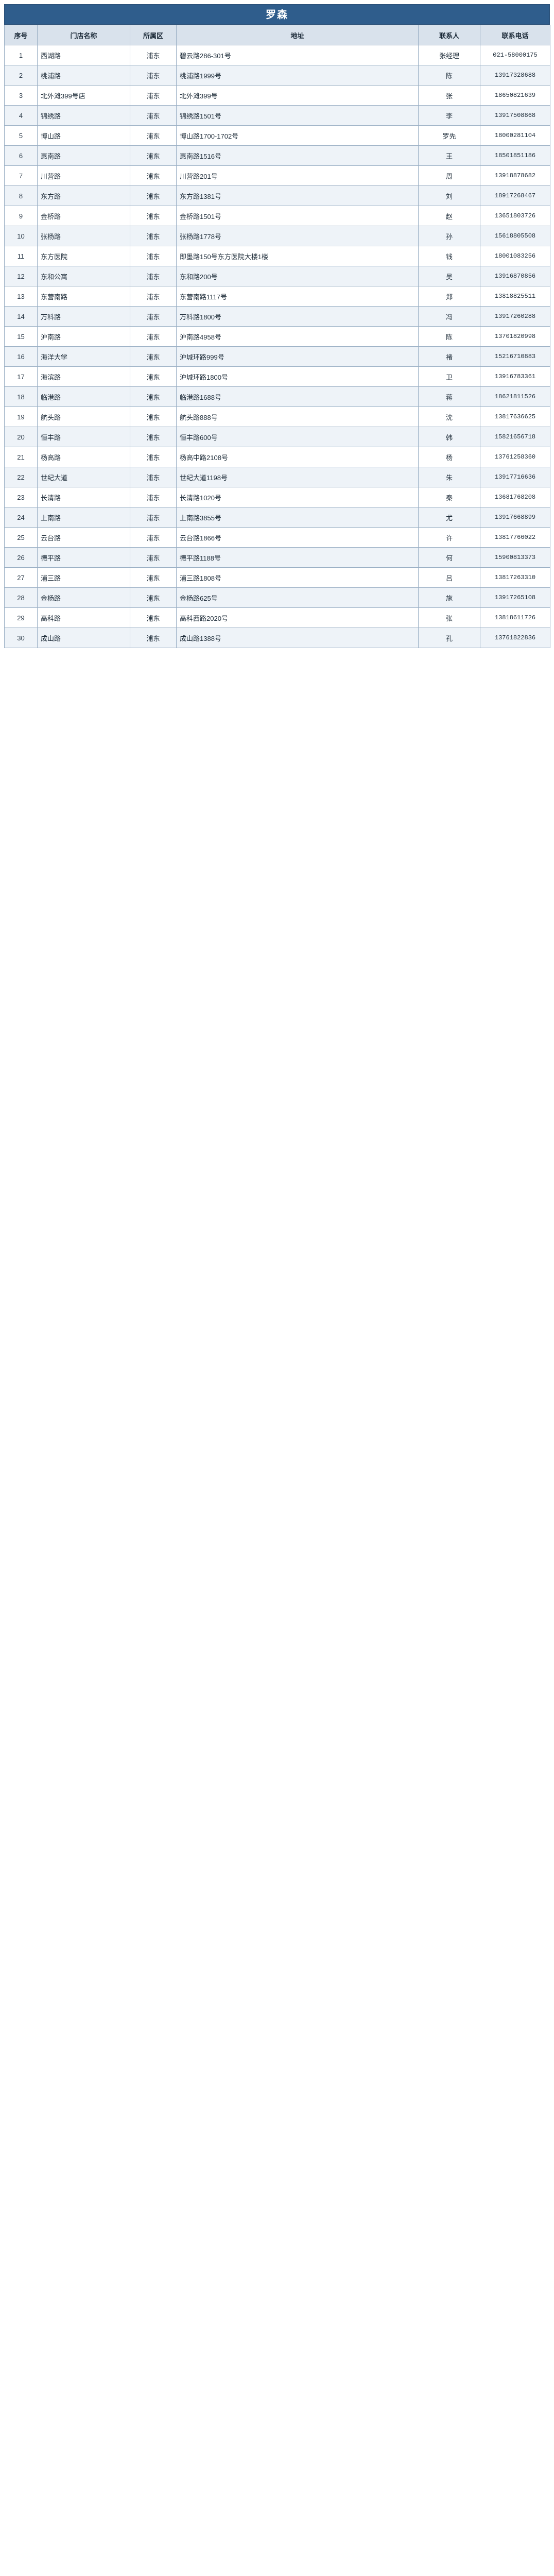 The width and height of the screenshot is (554, 2576). What do you see at coordinates (515, 477) in the screenshot?
I see `cell-contact-phone: 13917716636` at bounding box center [515, 477].